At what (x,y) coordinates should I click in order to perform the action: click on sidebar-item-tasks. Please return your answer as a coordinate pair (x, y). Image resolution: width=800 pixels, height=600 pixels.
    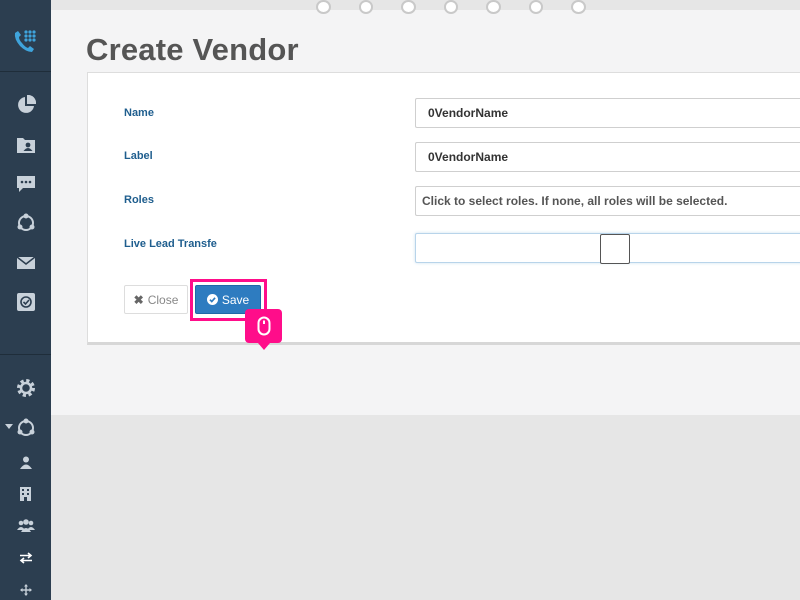
    Looking at the image, I should click on (25, 302).